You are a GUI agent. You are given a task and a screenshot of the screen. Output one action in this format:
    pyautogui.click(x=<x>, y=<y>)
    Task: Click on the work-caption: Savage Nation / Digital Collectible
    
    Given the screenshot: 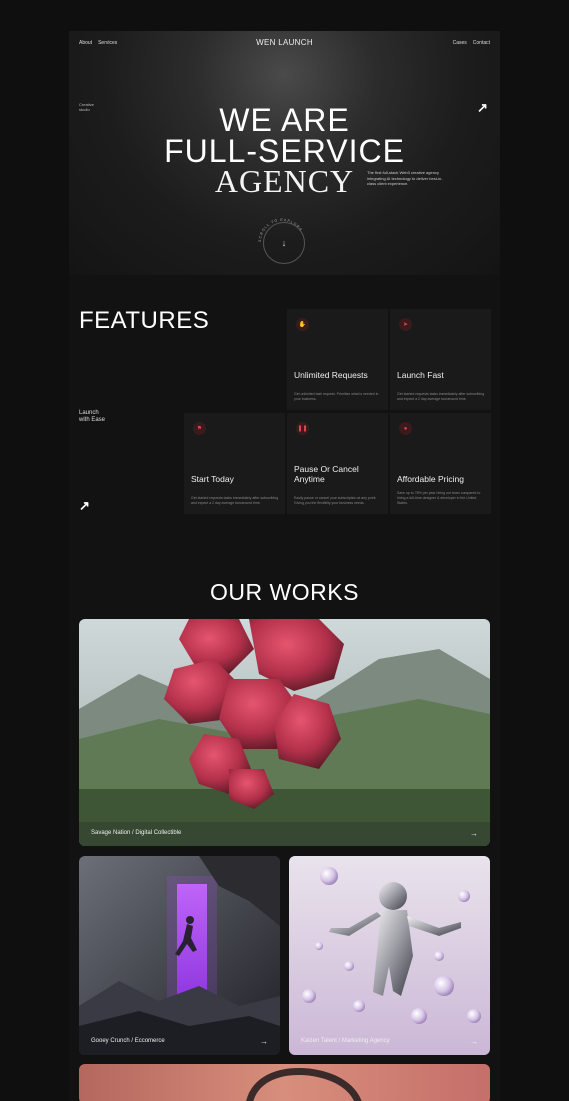 What is the action you would take?
    pyautogui.click(x=136, y=833)
    